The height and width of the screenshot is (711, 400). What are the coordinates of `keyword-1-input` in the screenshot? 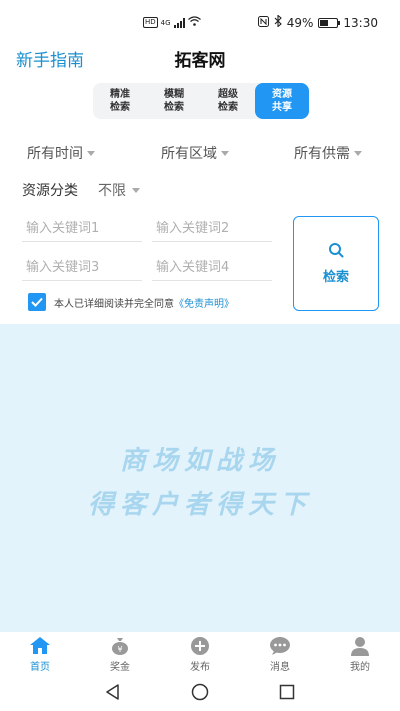 It's located at (82, 229).